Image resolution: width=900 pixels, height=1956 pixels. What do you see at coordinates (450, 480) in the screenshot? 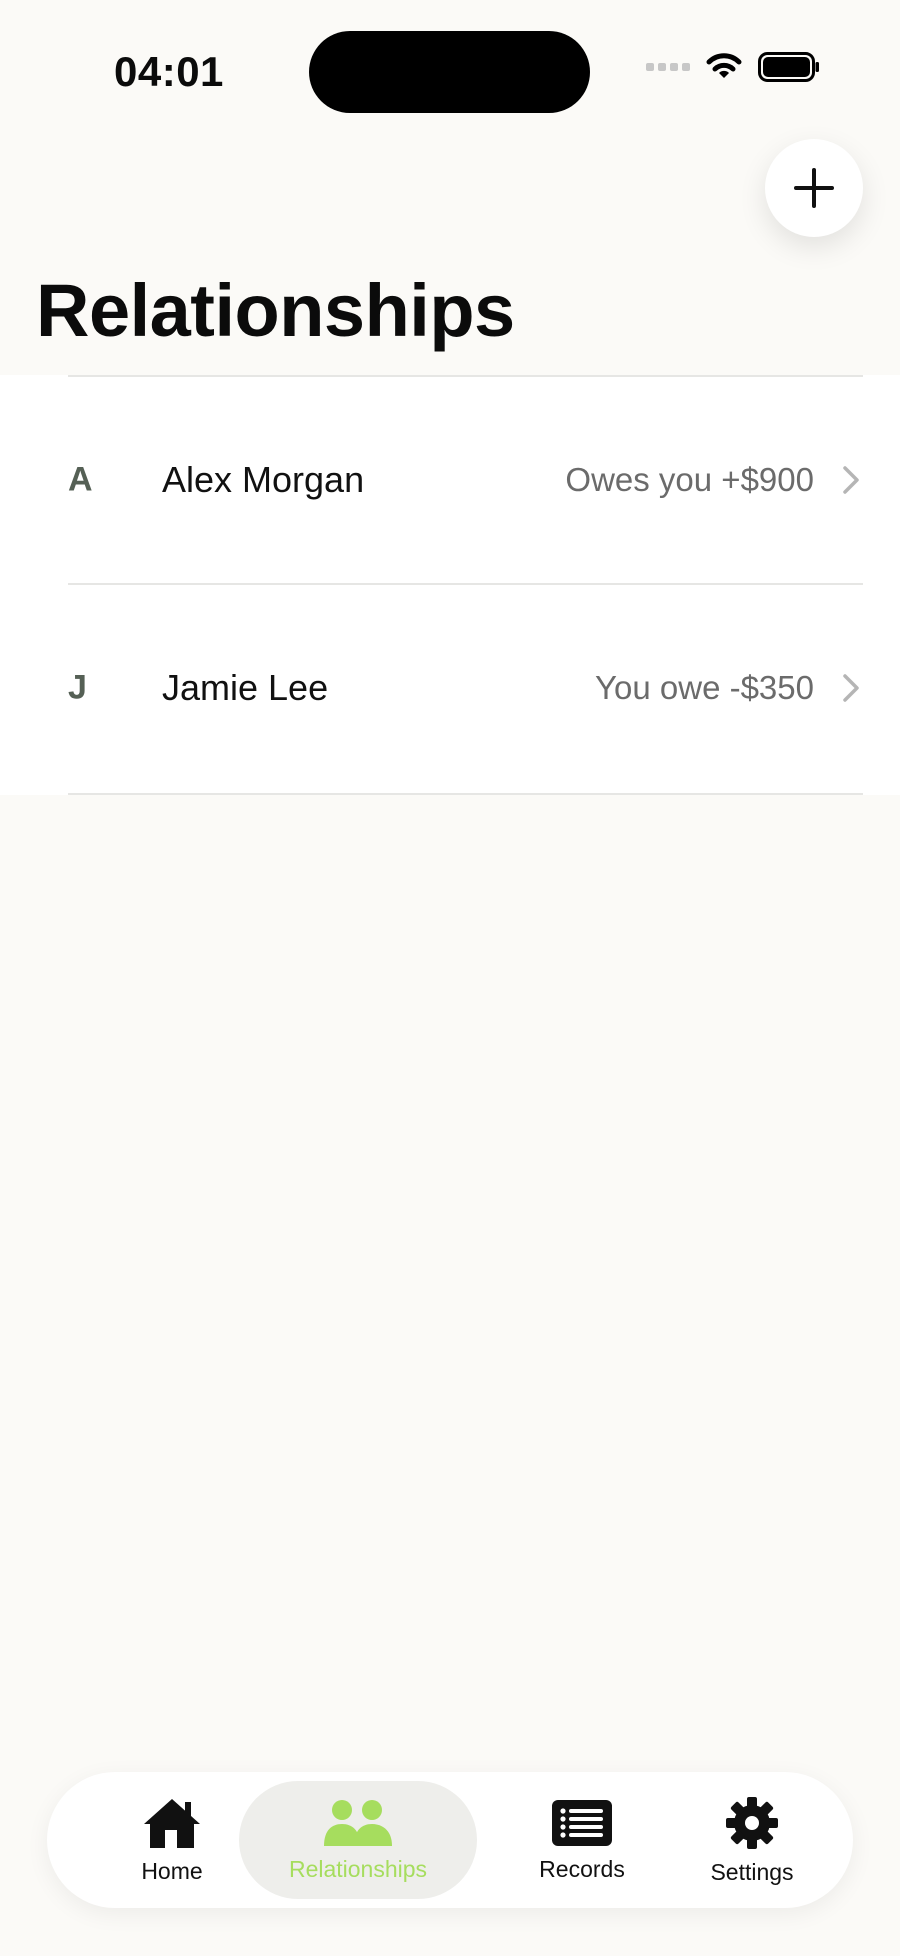
I see `relationship-row-alex-morgan: A Alex Morgan Owes you +$900` at bounding box center [450, 480].